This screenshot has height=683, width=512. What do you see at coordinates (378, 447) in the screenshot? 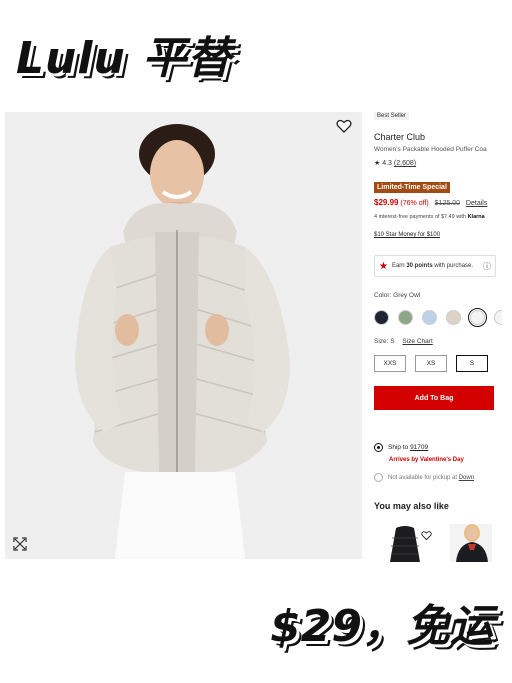
I see `ship-radio` at bounding box center [378, 447].